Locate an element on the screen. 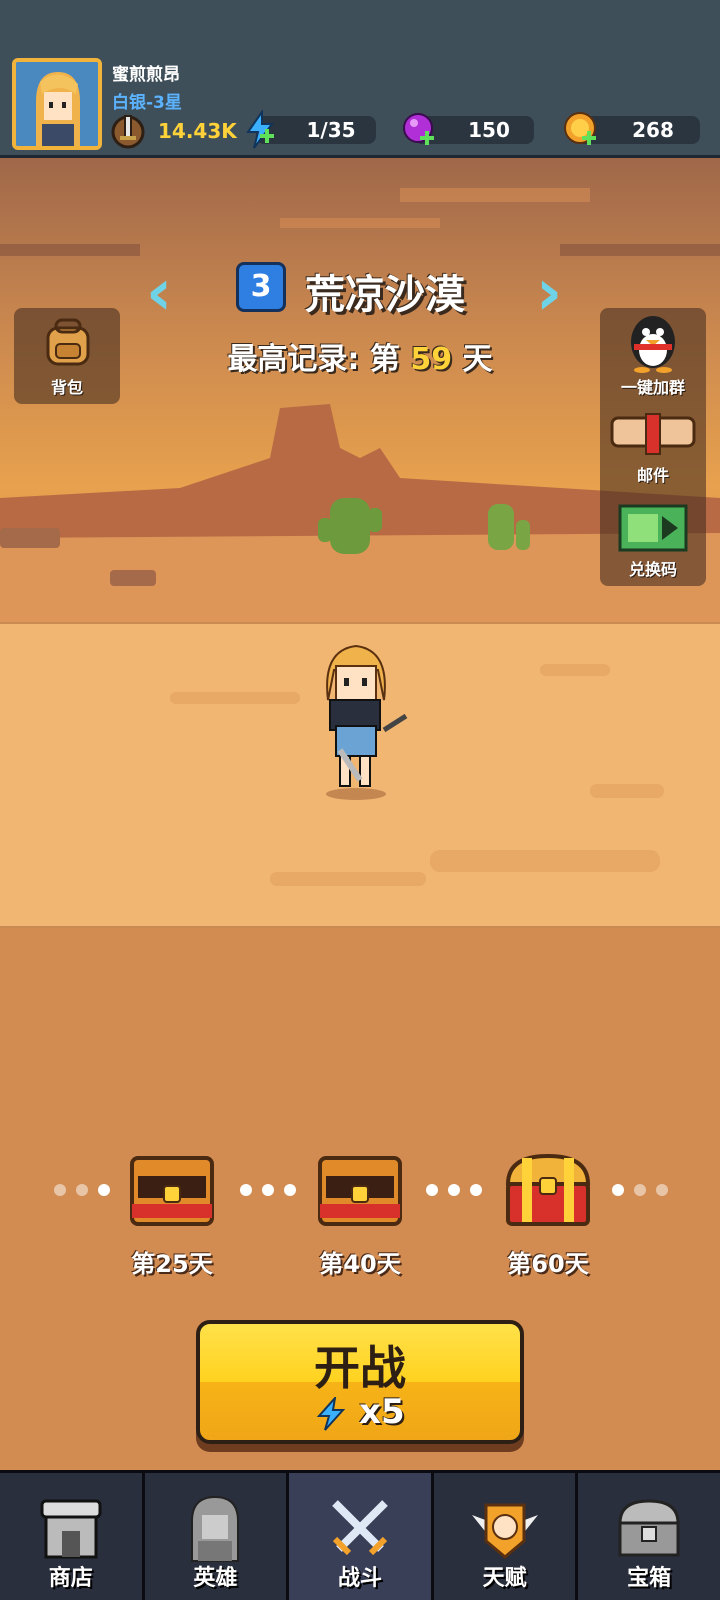  penguin-icon is located at coordinates (653, 344).